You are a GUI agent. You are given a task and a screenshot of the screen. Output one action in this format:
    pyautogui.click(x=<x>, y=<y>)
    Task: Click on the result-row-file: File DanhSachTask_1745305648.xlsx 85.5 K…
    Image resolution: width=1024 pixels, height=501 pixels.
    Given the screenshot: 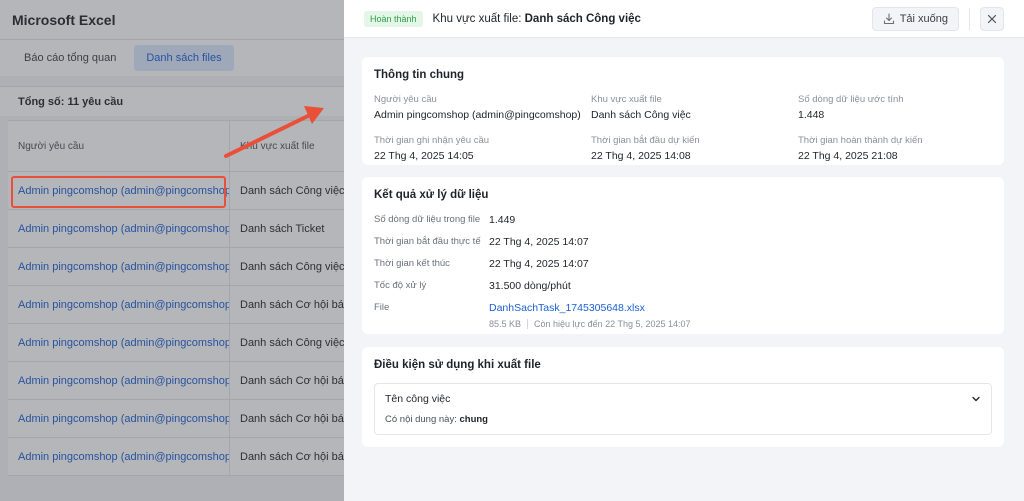 What is the action you would take?
    pyautogui.click(x=683, y=315)
    